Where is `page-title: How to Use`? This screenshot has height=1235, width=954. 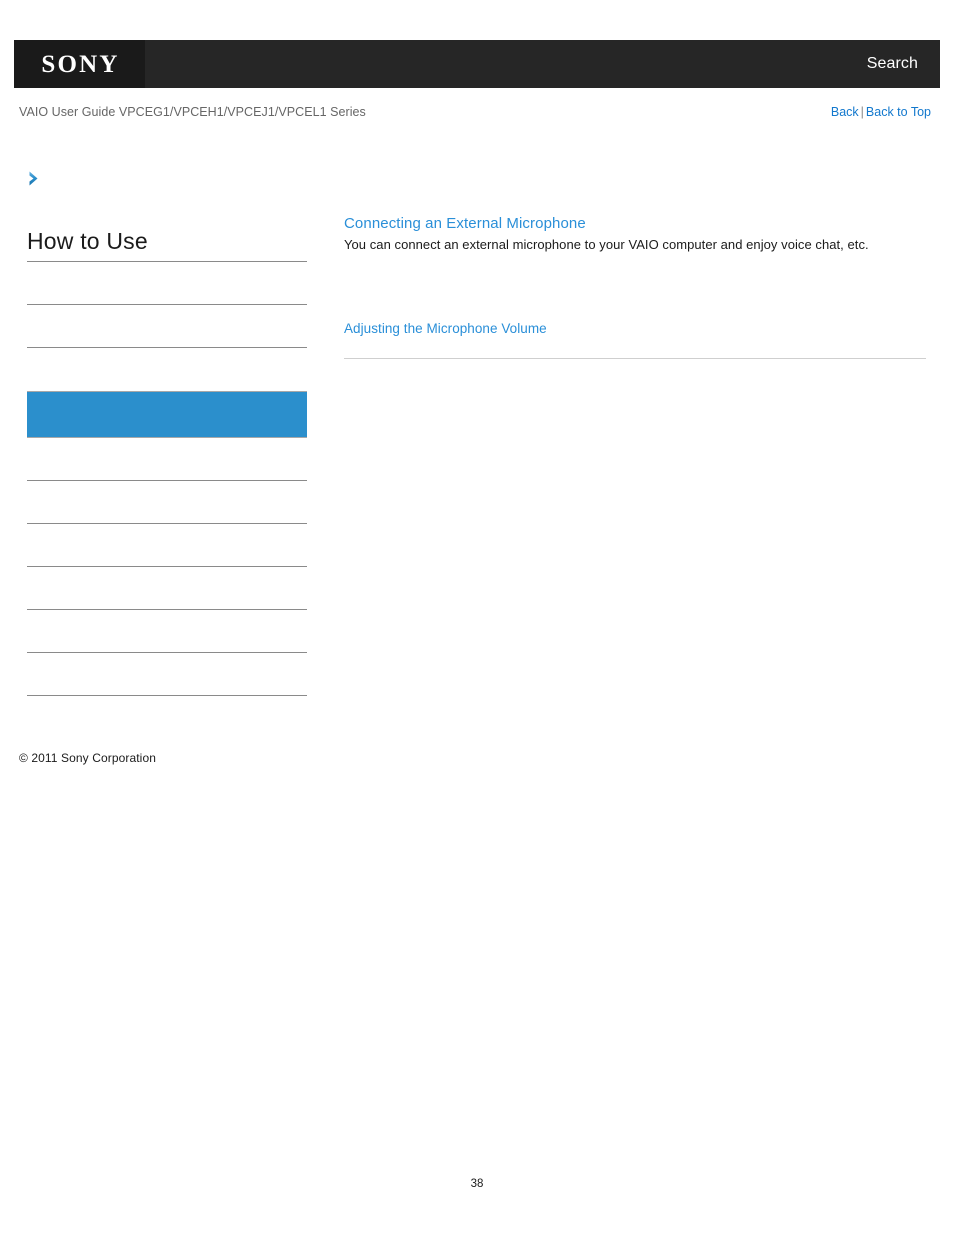
page-title: How to Use is located at coordinates (87, 241).